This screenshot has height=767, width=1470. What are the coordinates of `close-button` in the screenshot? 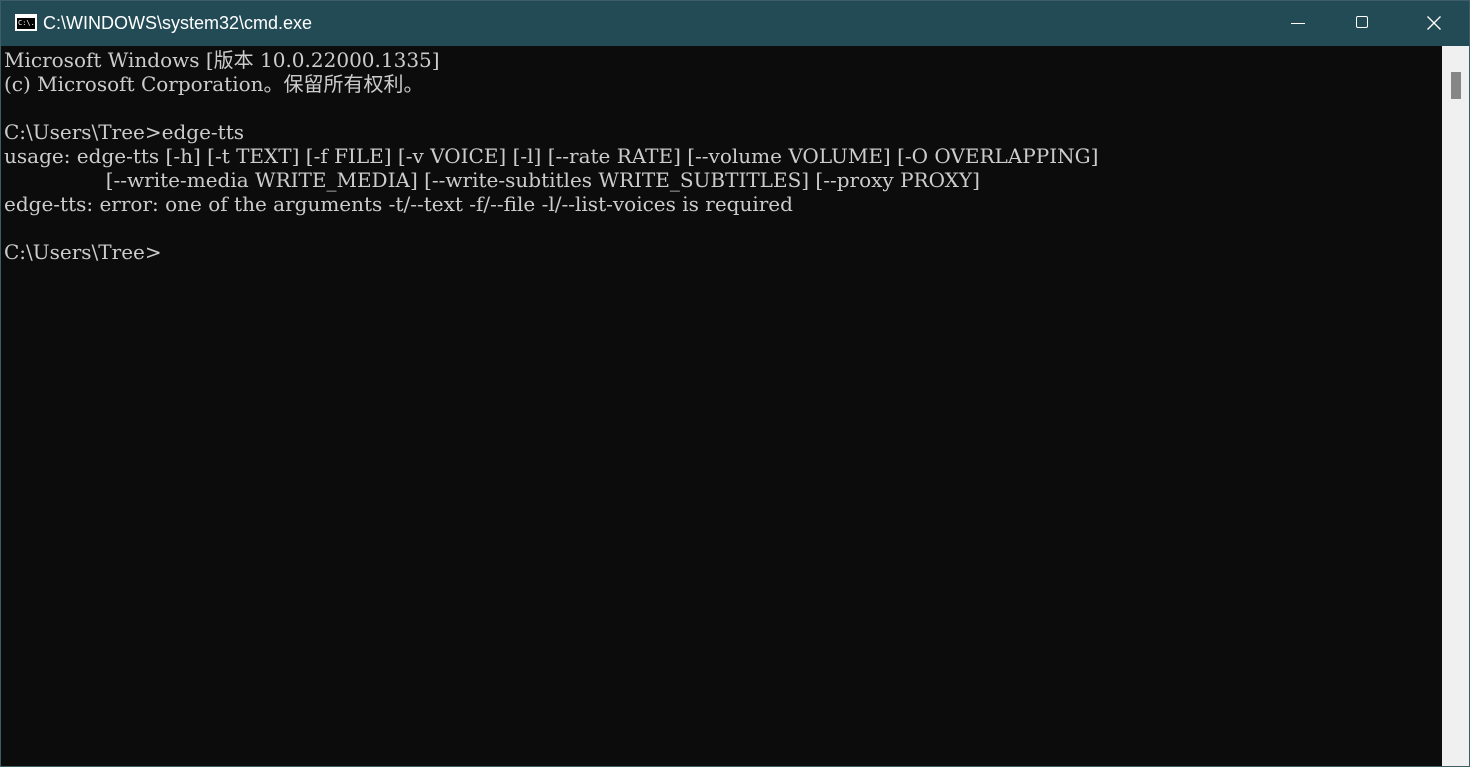 It's located at (1434, 23).